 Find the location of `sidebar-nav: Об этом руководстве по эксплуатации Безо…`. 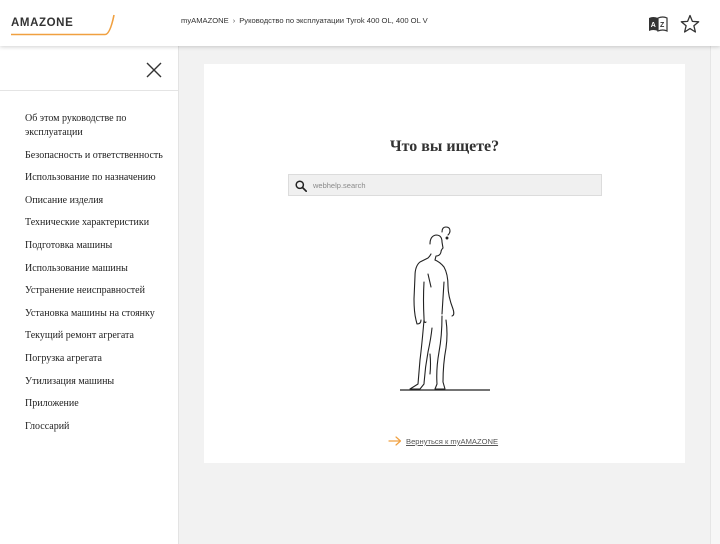

sidebar-nav: Об этом руководстве по эксплуатации Безо… is located at coordinates (97, 277).